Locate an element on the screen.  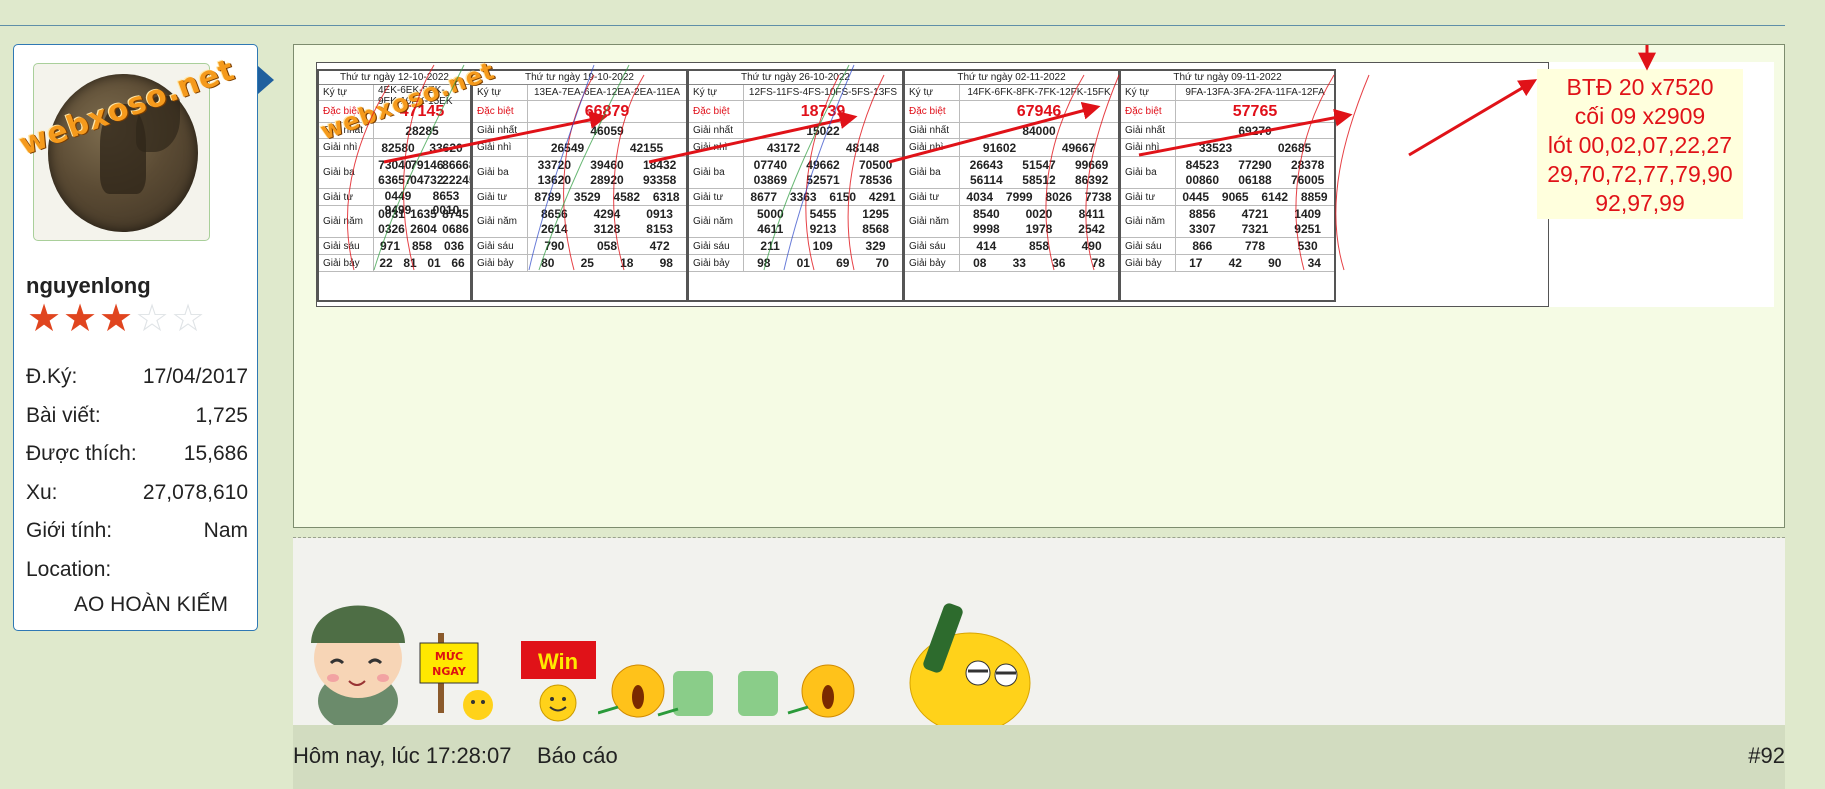
prize-number: 1295 is located at coordinates (875, 213).